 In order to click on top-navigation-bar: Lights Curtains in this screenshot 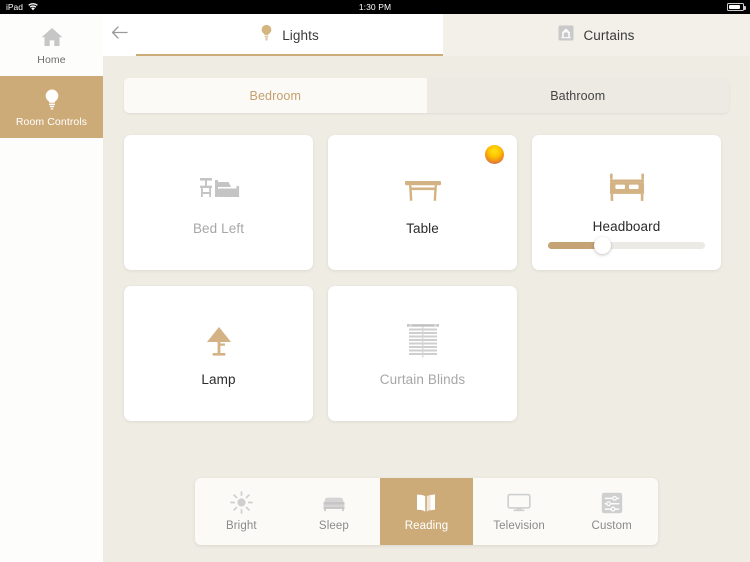, I will do `click(426, 35)`.